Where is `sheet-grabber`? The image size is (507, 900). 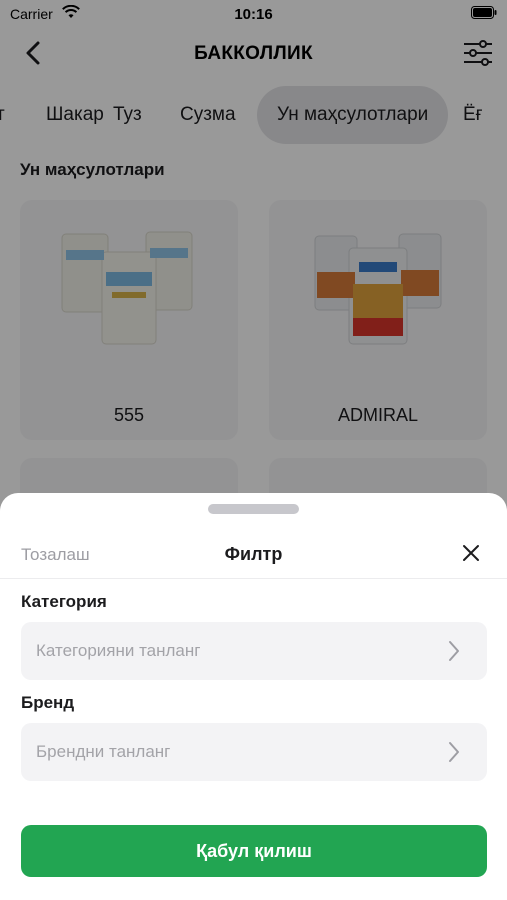 sheet-grabber is located at coordinates (253, 509).